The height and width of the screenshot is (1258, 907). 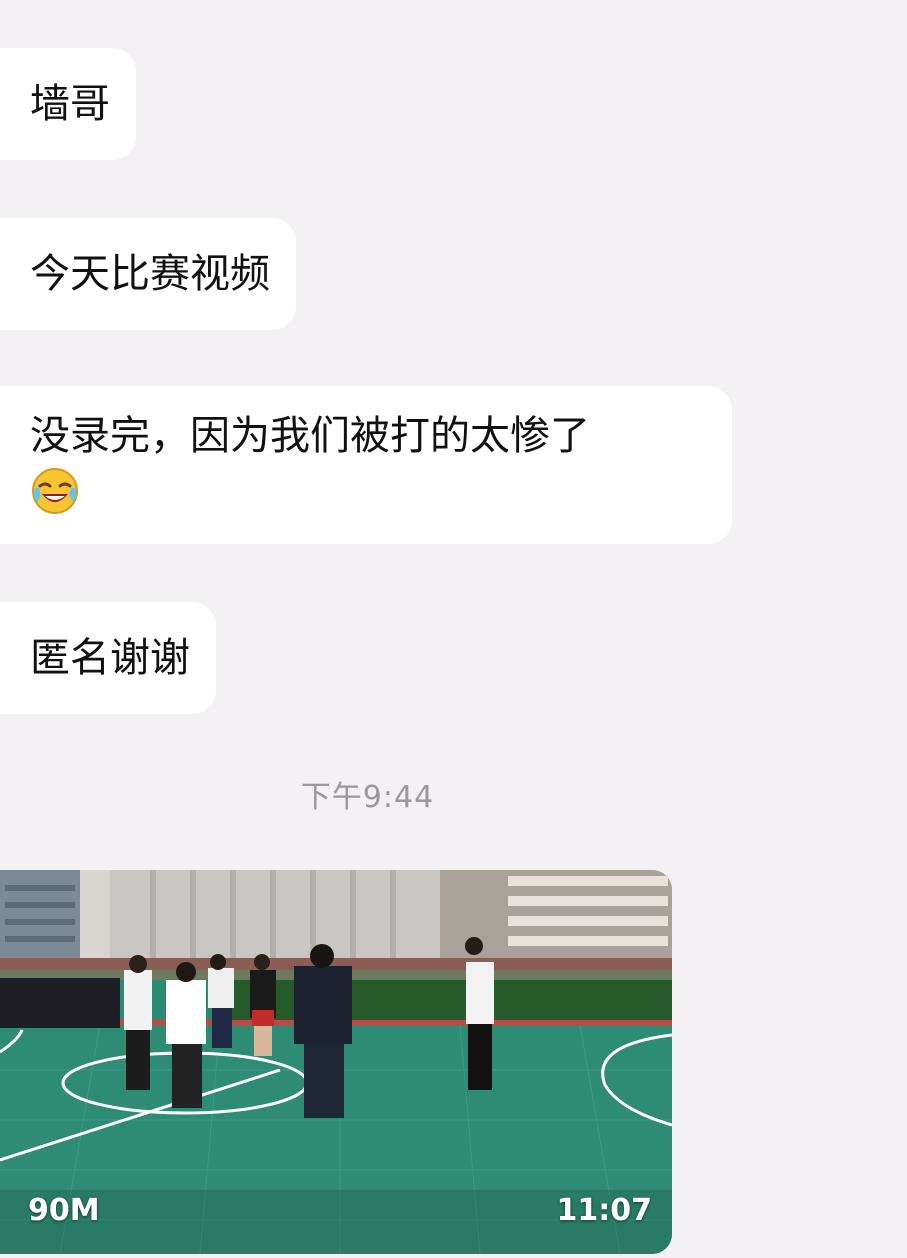 I want to click on message-text: 今天比赛视频, so click(x=150, y=274).